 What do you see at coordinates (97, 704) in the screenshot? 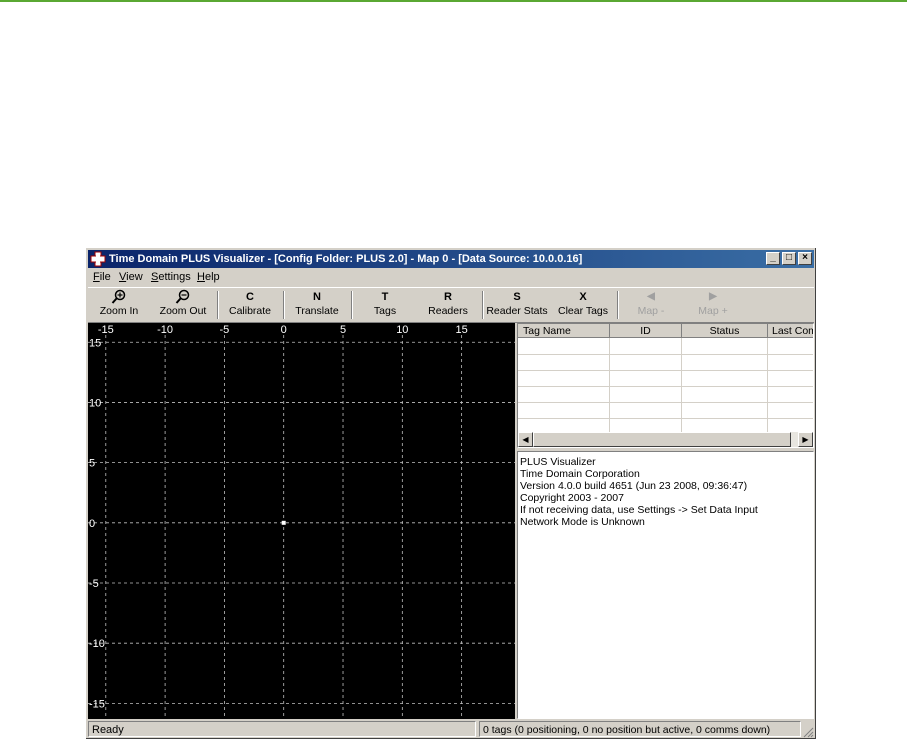
I see `y-tick-label: -15` at bounding box center [97, 704].